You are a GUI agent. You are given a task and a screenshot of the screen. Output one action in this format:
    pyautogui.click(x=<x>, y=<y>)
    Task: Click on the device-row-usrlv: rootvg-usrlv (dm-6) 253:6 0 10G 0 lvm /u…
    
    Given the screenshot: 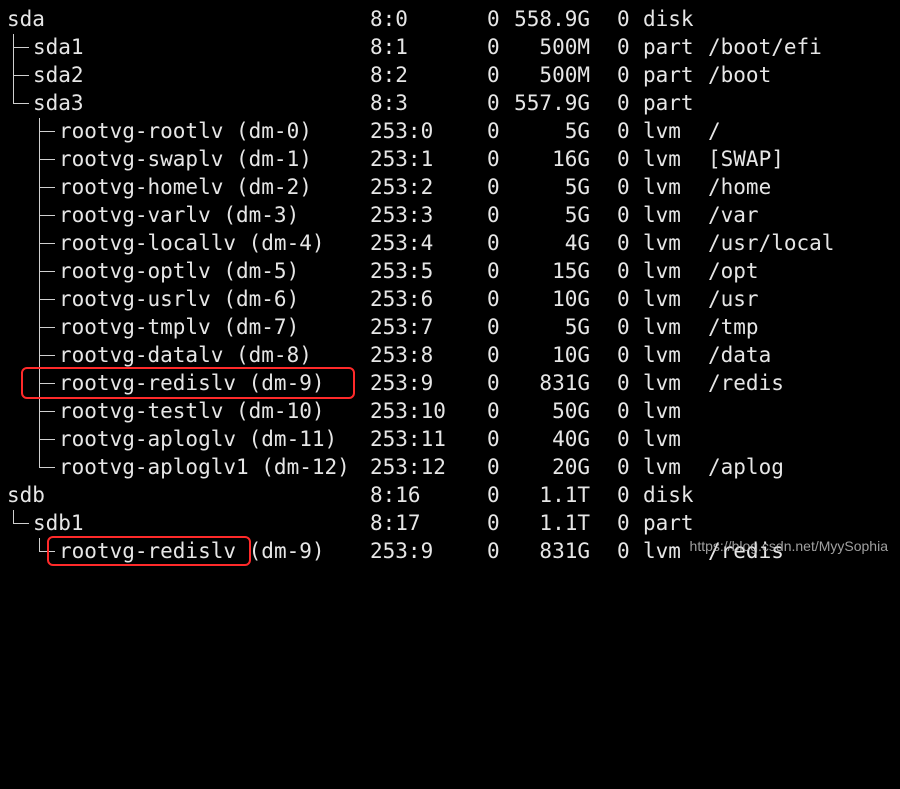 What is the action you would take?
    pyautogui.click(x=379, y=299)
    